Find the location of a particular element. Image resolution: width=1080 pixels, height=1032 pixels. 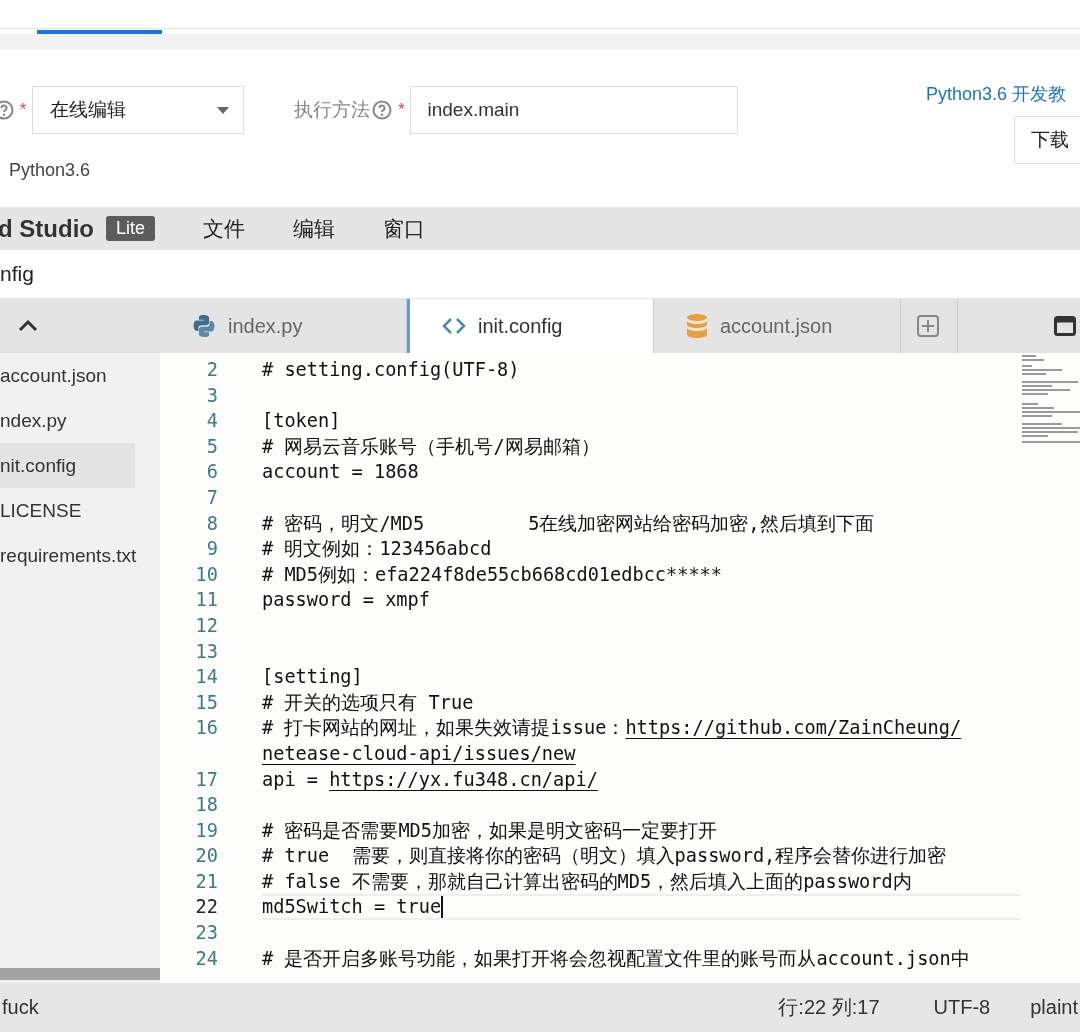

line-number: 24 is located at coordinates (206, 959).